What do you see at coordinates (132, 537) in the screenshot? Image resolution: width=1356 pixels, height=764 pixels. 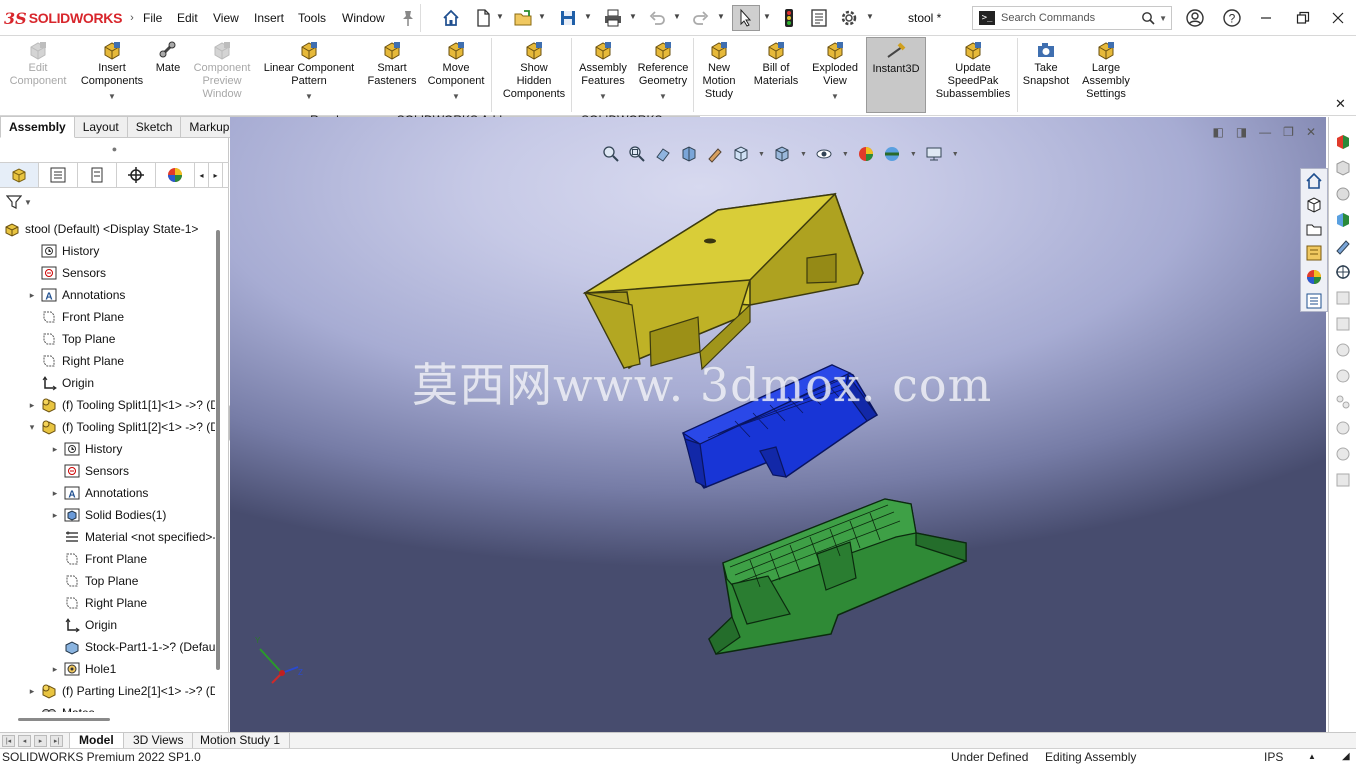 I see `tree-item: Material <not specified>-:` at bounding box center [132, 537].